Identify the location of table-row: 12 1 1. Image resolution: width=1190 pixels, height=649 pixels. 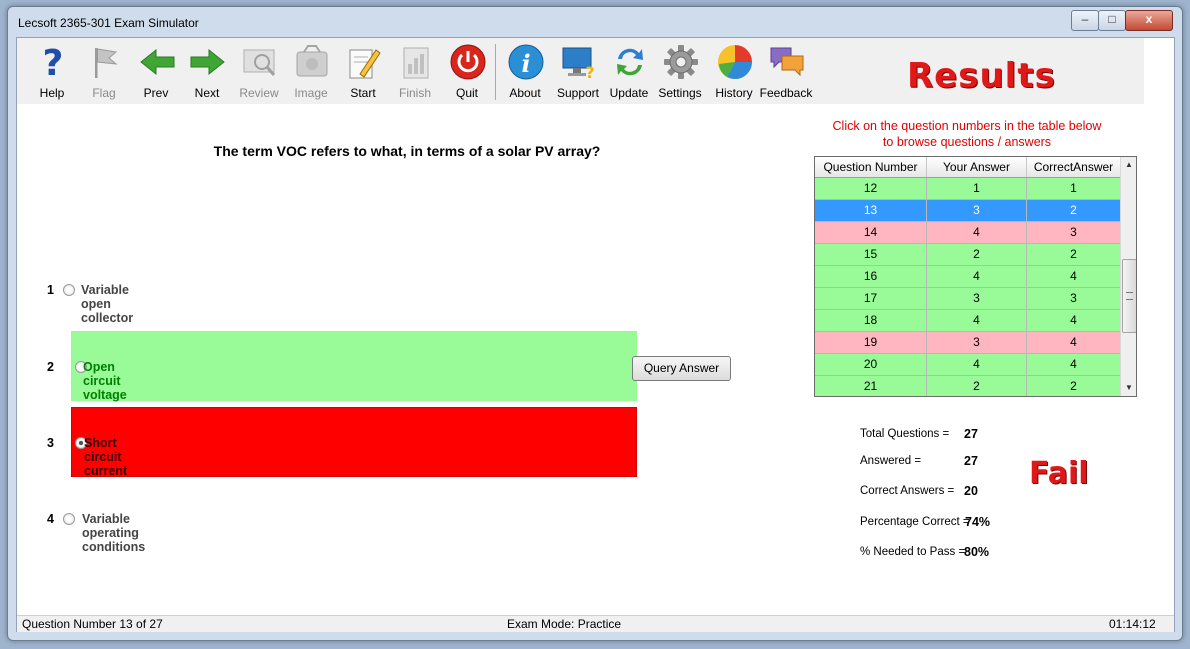
(967, 189).